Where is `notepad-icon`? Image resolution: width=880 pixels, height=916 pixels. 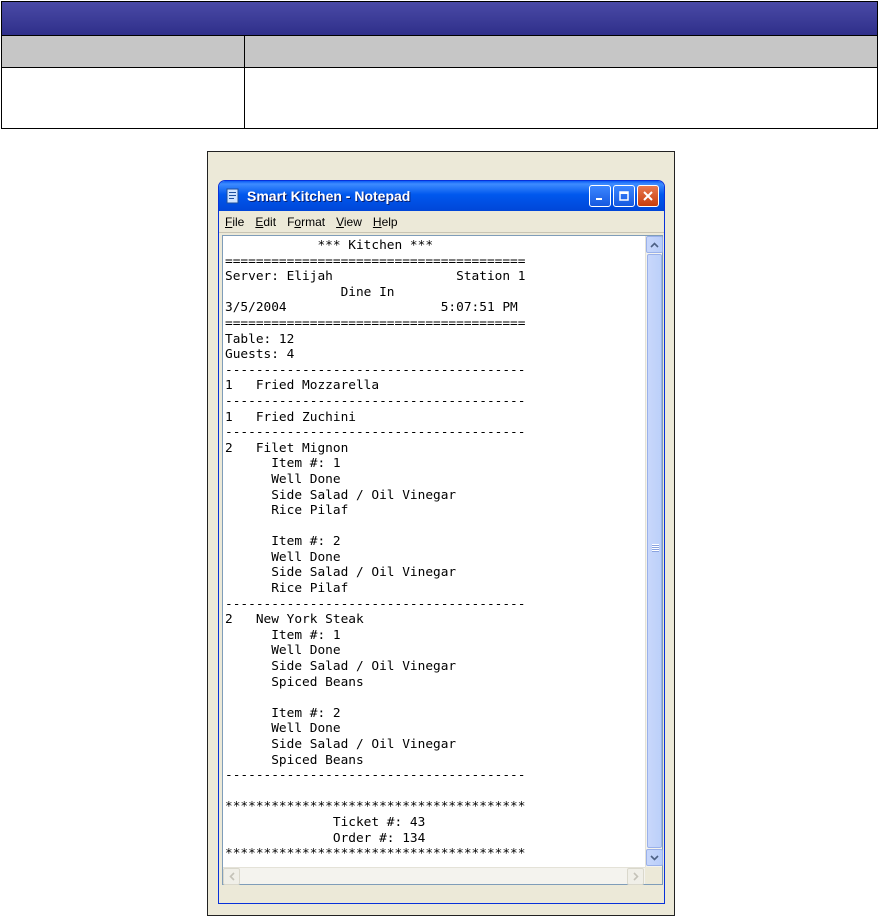 notepad-icon is located at coordinates (232, 196).